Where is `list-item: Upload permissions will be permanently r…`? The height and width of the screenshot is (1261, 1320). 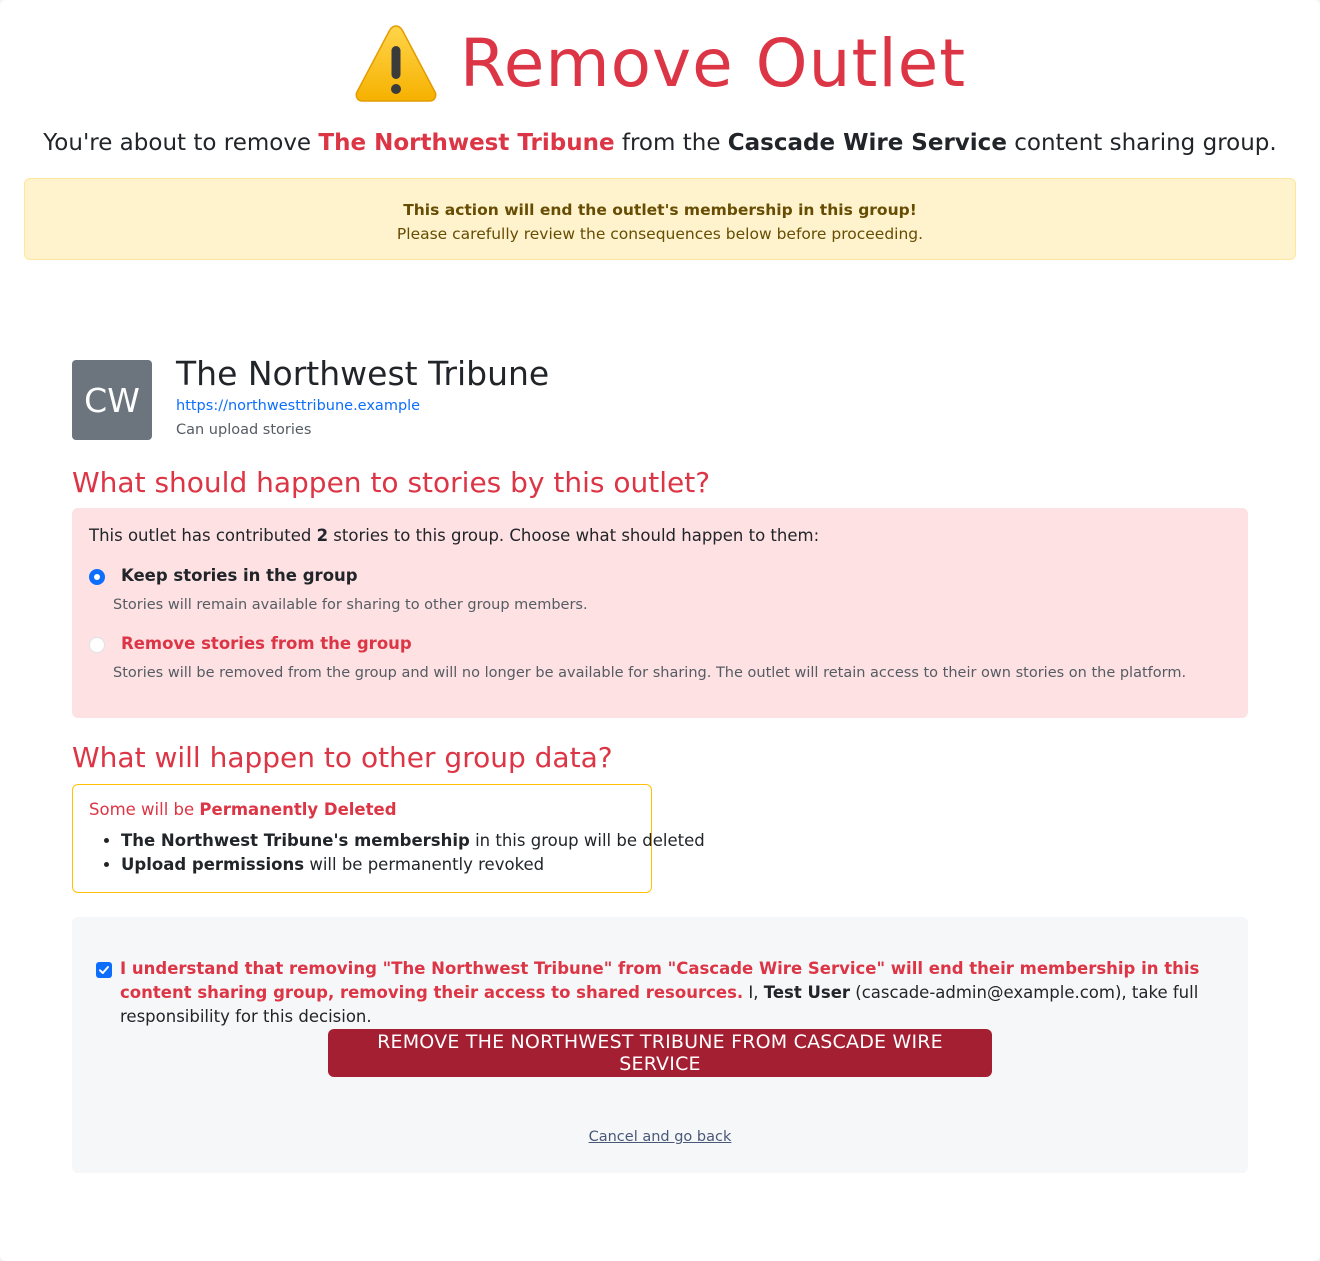 list-item: Upload permissions will be permanently r… is located at coordinates (413, 865).